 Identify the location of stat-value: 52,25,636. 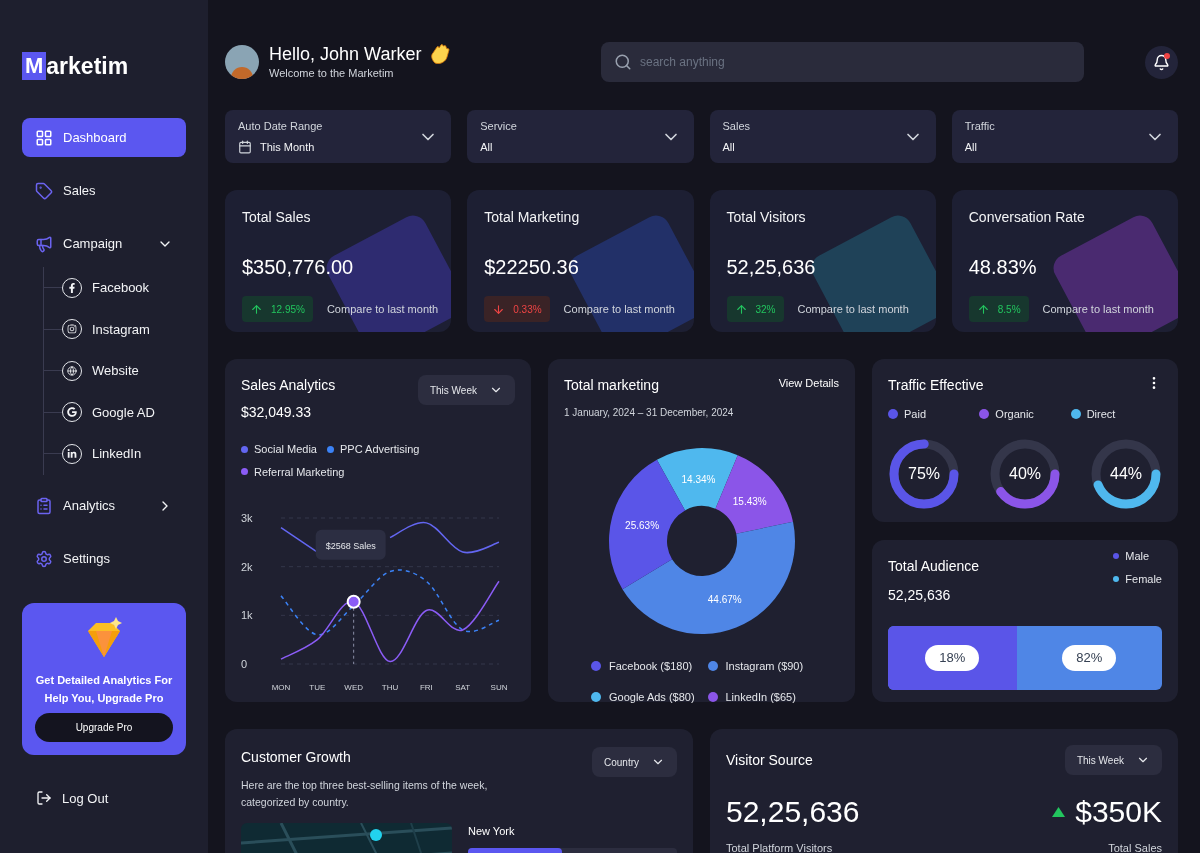
(771, 267).